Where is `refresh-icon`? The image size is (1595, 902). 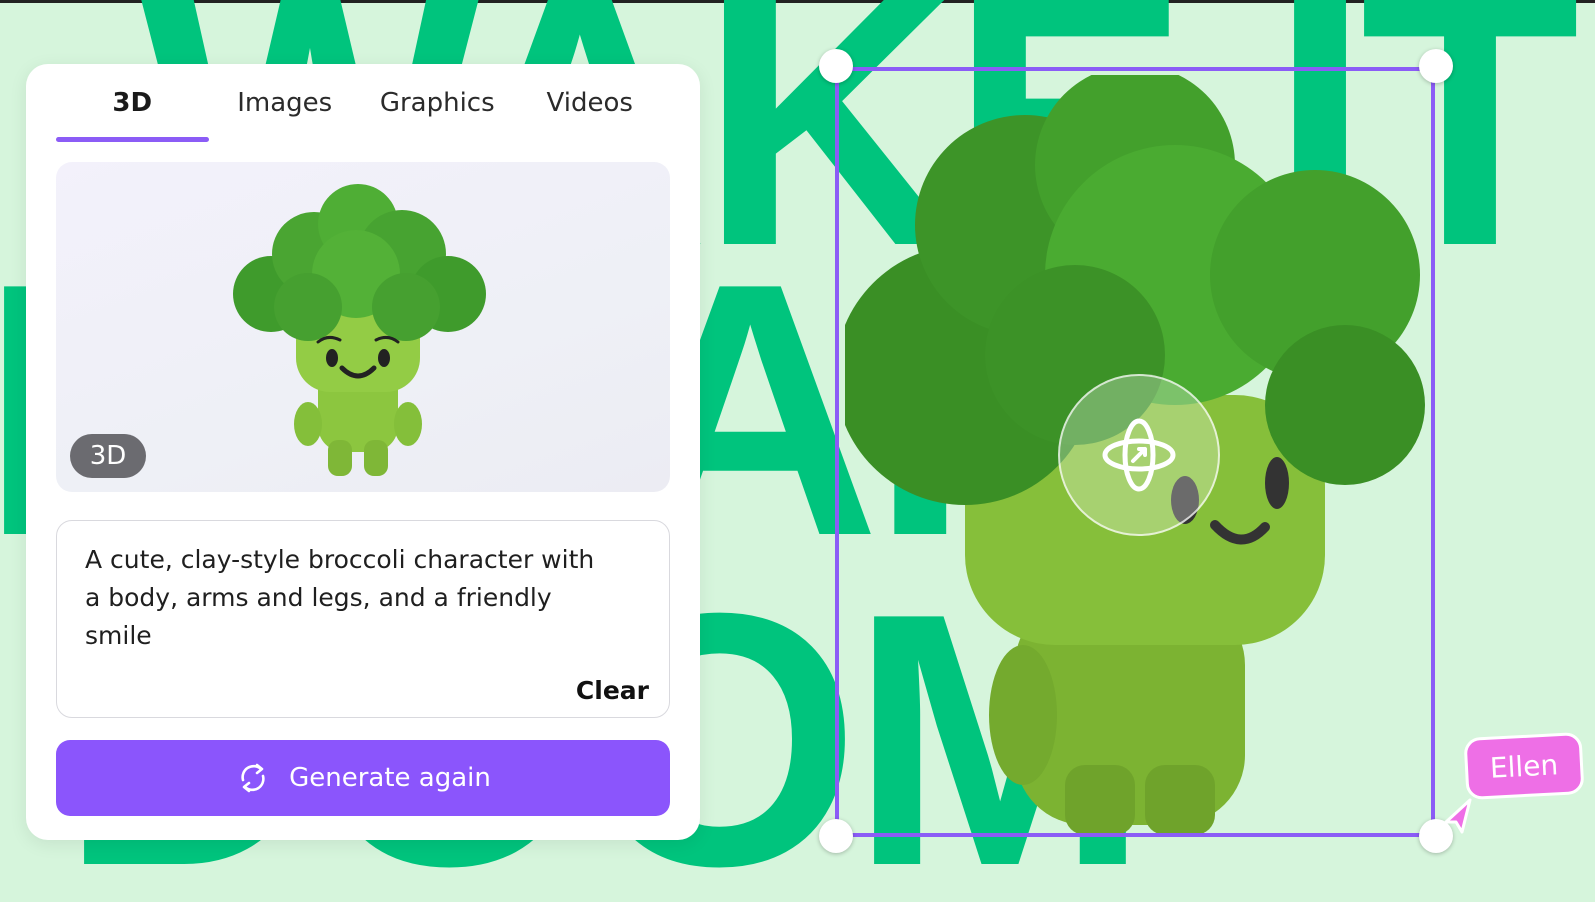
refresh-icon is located at coordinates (253, 778).